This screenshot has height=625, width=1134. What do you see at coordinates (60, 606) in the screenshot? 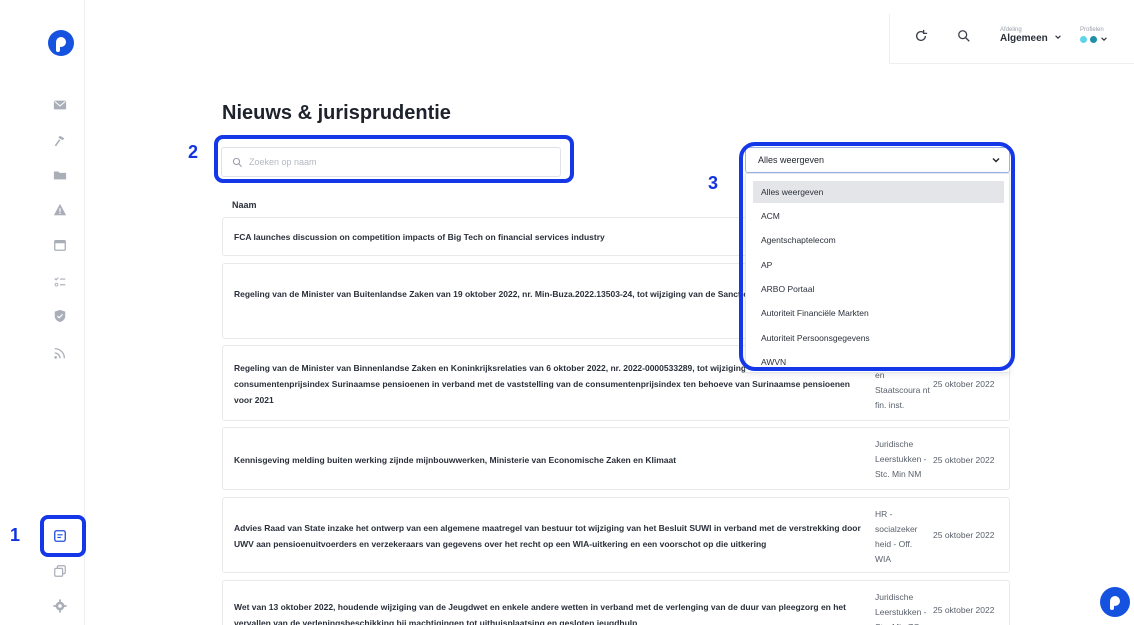
I see `gear-icon` at bounding box center [60, 606].